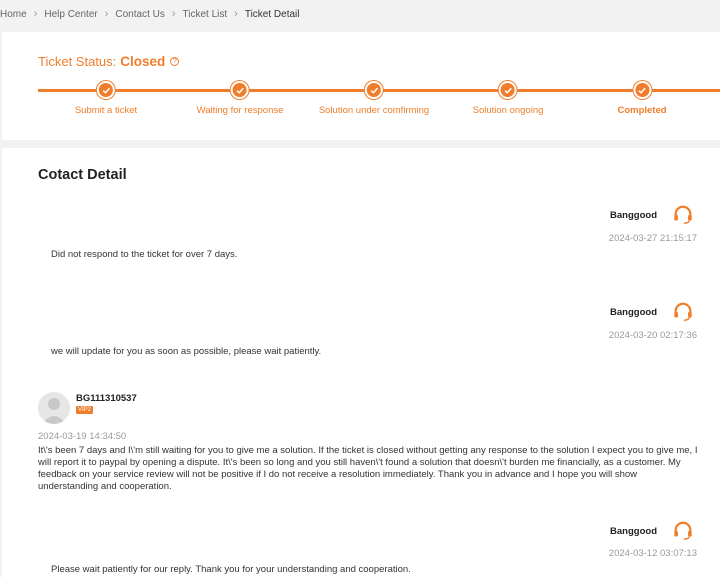  Describe the element at coordinates (175, 61) in the screenshot. I see `help-icon: ?` at that location.